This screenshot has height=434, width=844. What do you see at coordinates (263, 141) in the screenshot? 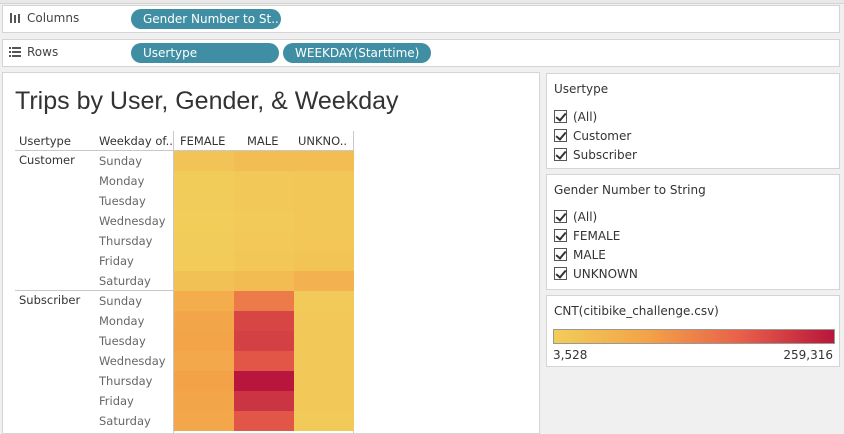
I see `header-male: MALE` at bounding box center [263, 141].